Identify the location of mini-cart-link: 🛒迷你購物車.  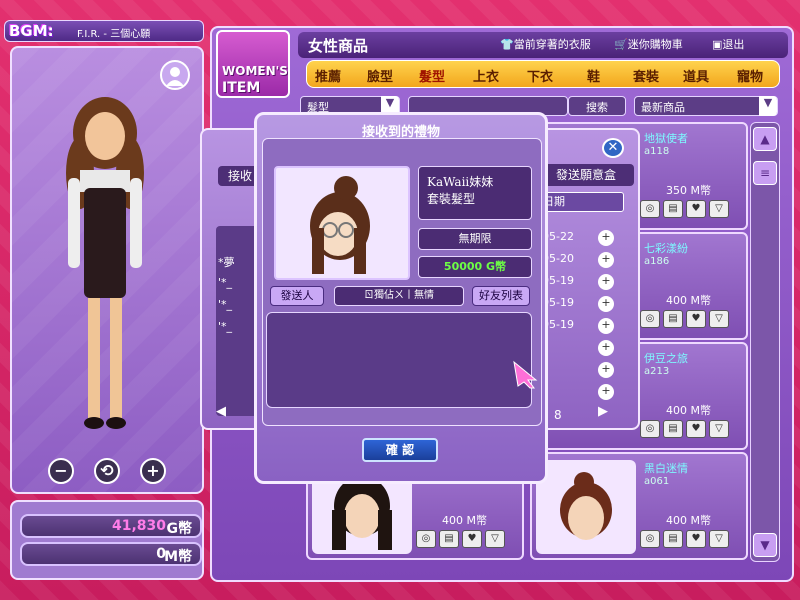
(648, 44).